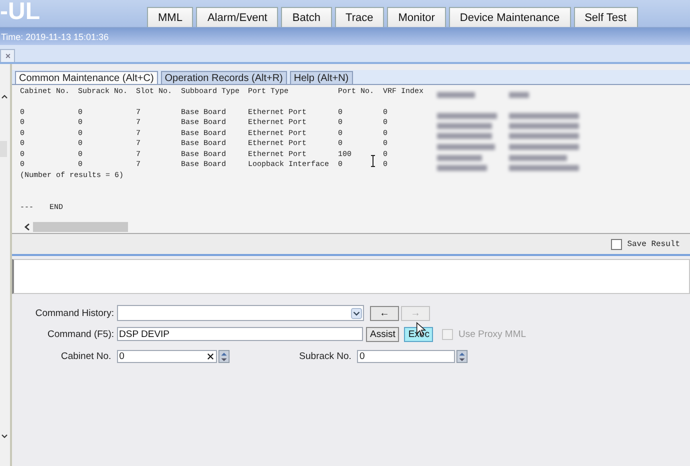 The image size is (690, 466). What do you see at coordinates (321, 77) in the screenshot?
I see `output-tab: Help (Alt+N)` at bounding box center [321, 77].